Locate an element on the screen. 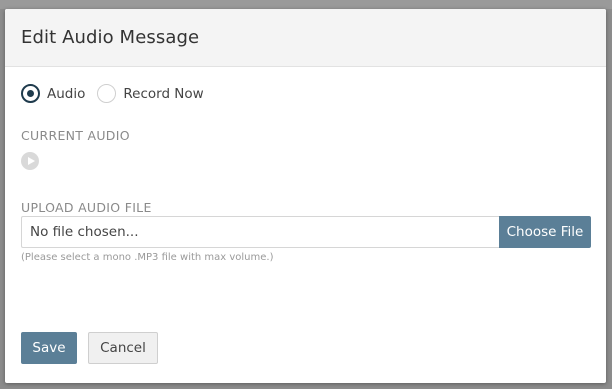 Image resolution: width=612 pixels, height=389 pixels. cancel-button: Cancel is located at coordinates (123, 348).